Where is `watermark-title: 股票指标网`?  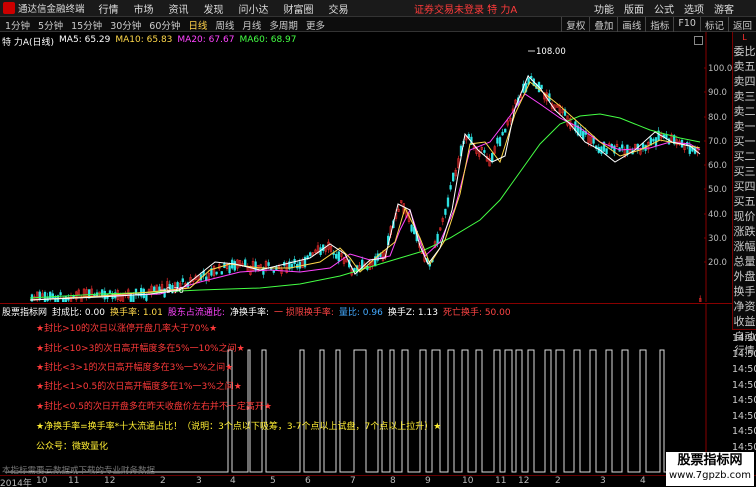
watermark-title: 股票指标网 is located at coordinates (710, 460).